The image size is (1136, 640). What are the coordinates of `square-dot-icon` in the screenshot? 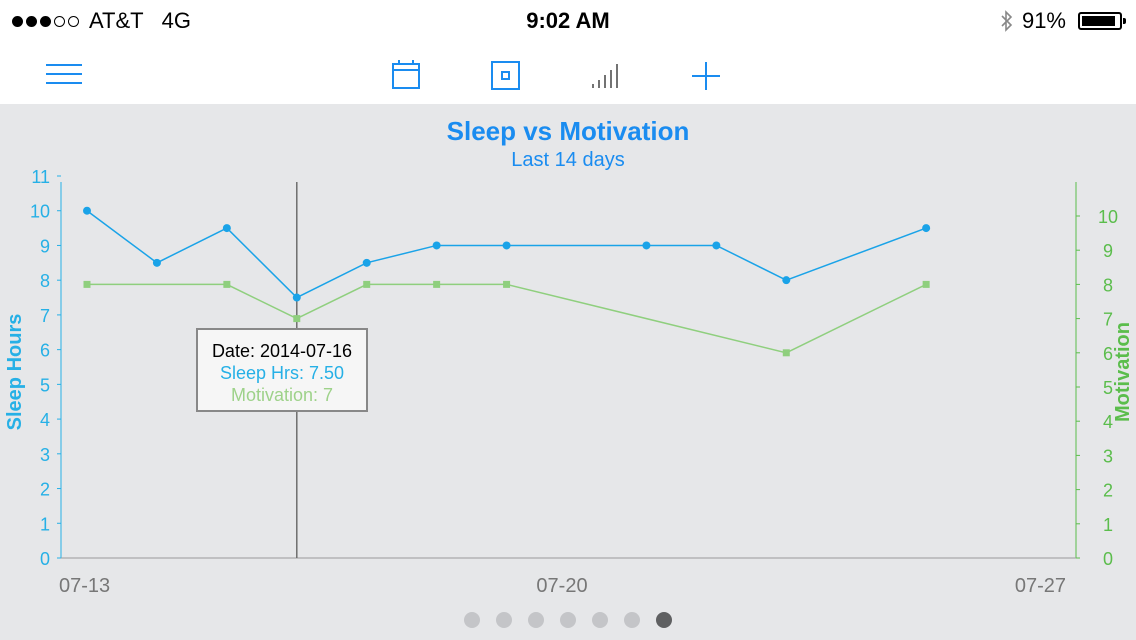 It's located at (506, 75).